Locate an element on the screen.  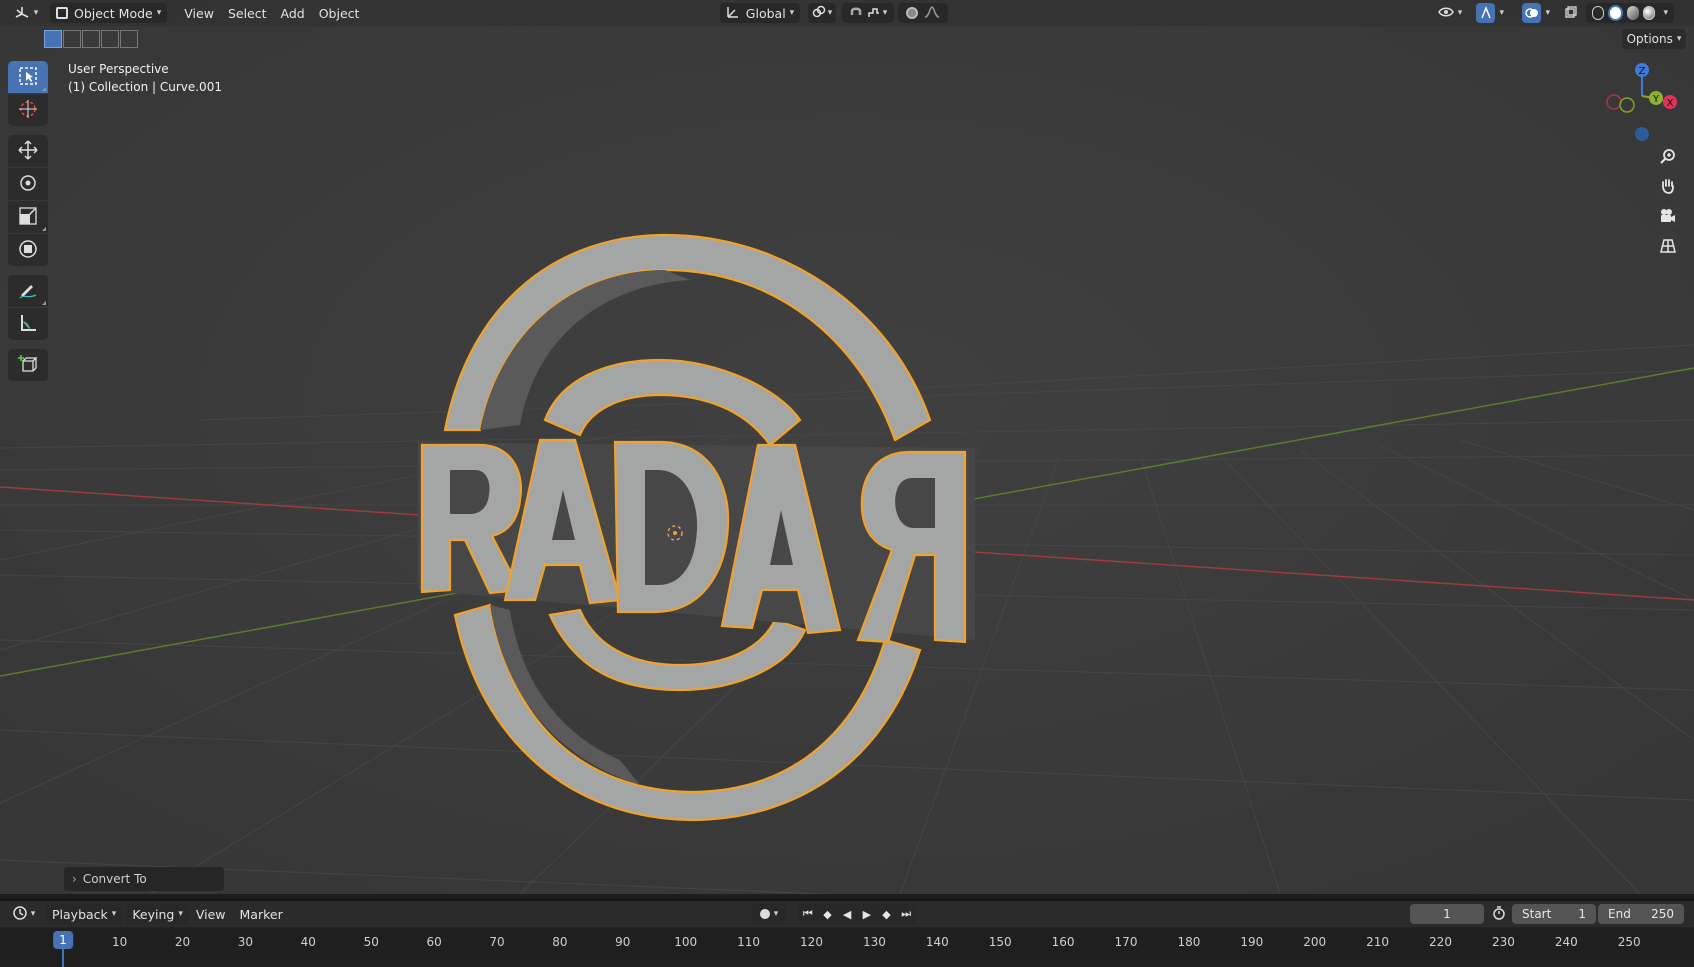
tool-scale is located at coordinates (28, 217).